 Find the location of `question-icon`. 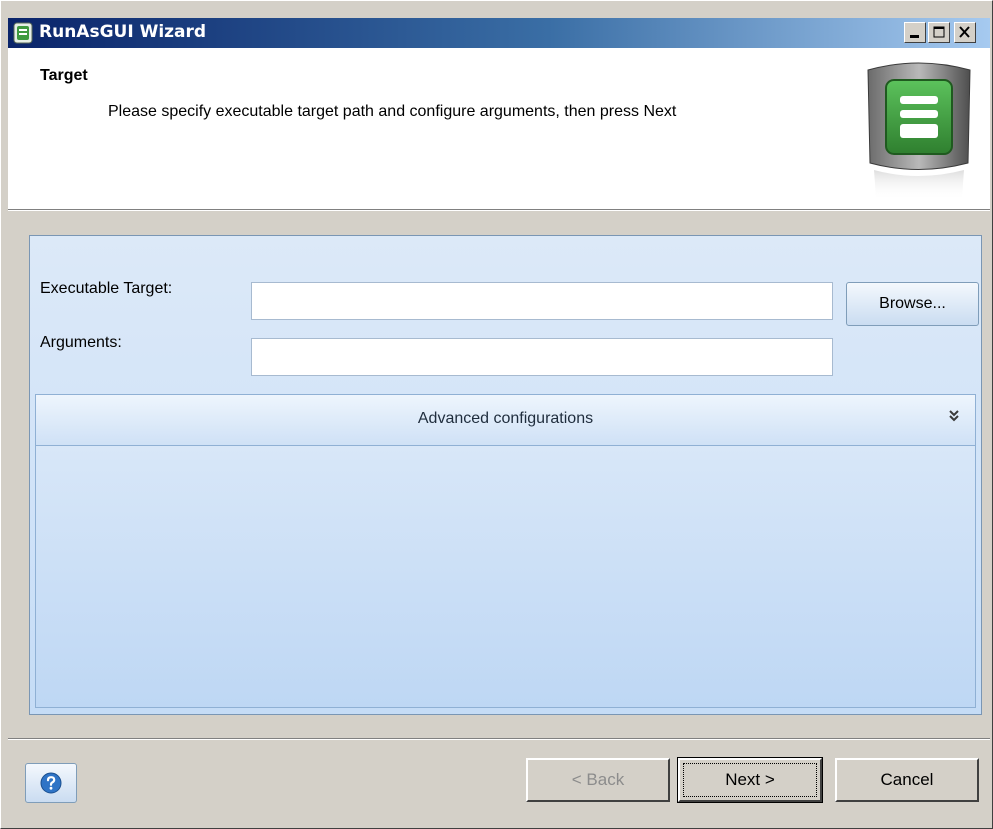

question-icon is located at coordinates (51, 783).